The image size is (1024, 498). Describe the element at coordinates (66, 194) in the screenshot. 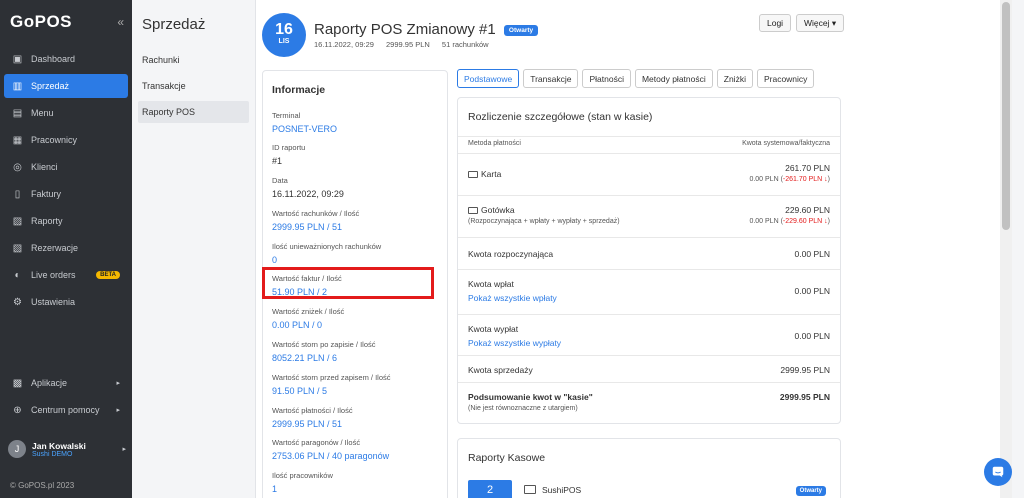

I see `sidebar-item-faktury: ▯ Faktury` at that location.